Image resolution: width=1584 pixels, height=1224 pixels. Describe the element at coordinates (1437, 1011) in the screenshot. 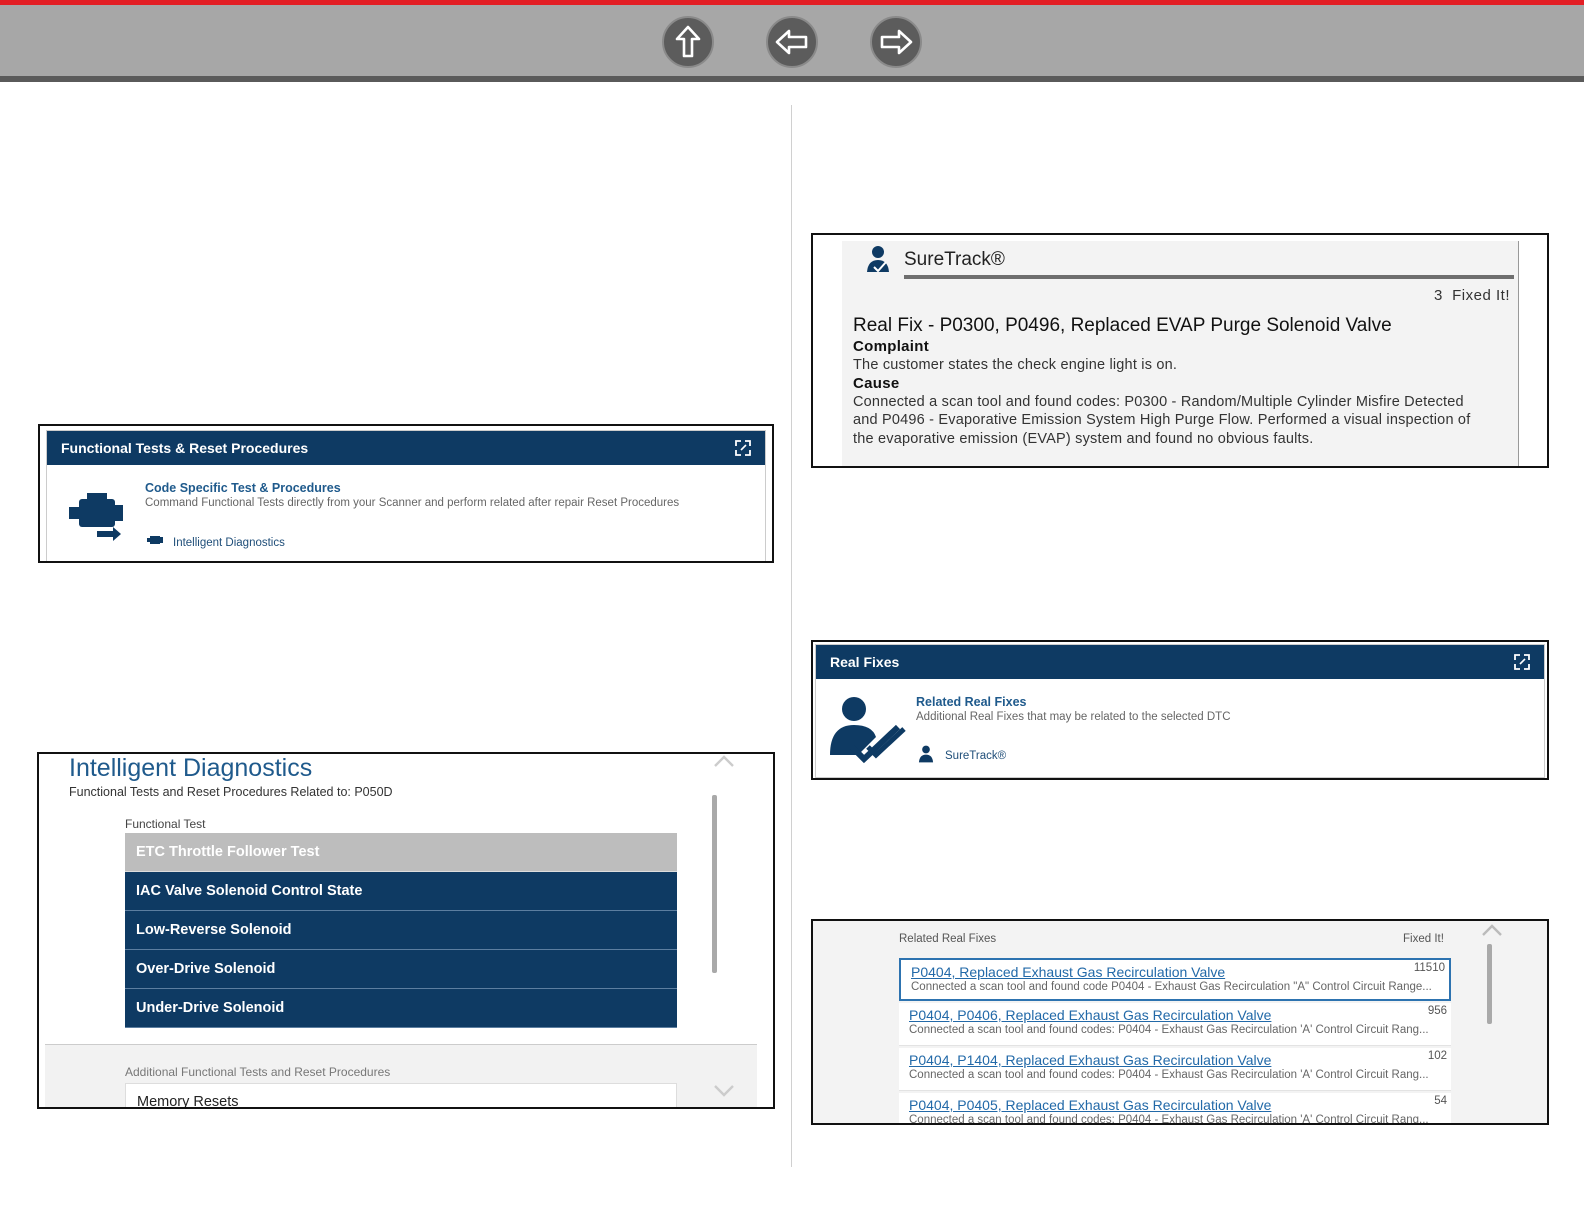

I see `related-fix-count: 956` at that location.